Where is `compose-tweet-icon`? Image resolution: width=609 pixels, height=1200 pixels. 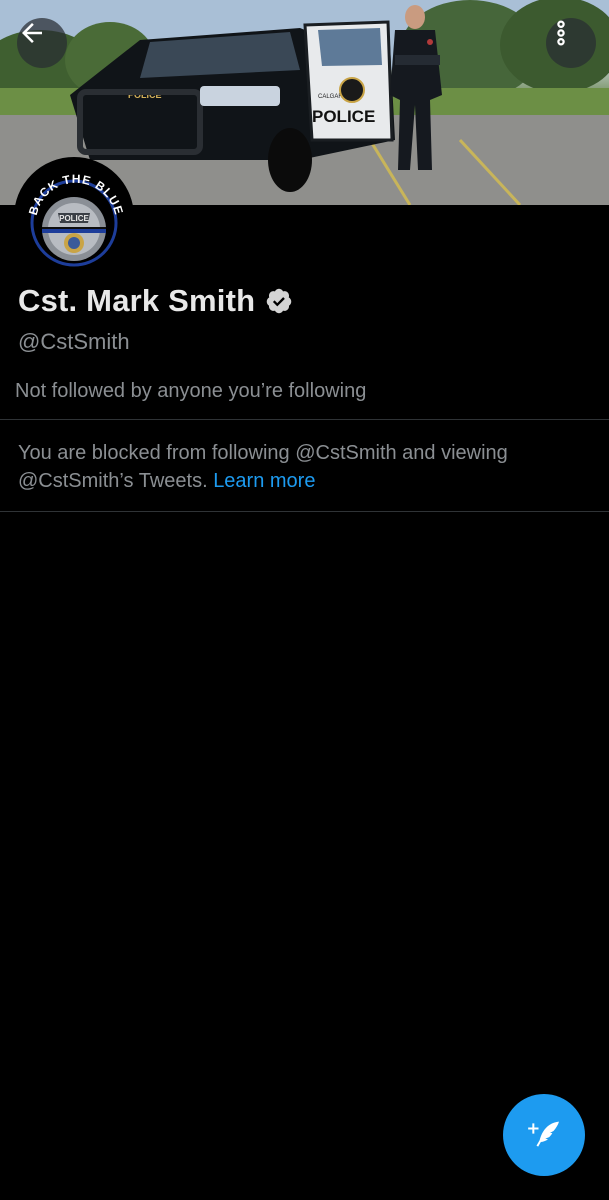 compose-tweet-icon is located at coordinates (543, 1134).